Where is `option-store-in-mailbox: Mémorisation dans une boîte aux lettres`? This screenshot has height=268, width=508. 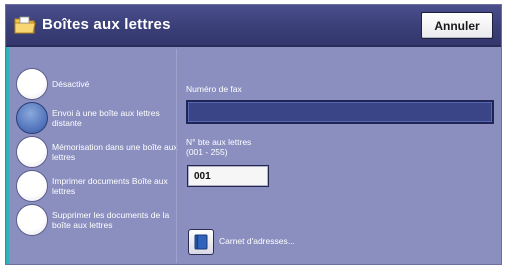 option-store-in-mailbox: Mémorisation dans une boîte aux lettres is located at coordinates (99, 152).